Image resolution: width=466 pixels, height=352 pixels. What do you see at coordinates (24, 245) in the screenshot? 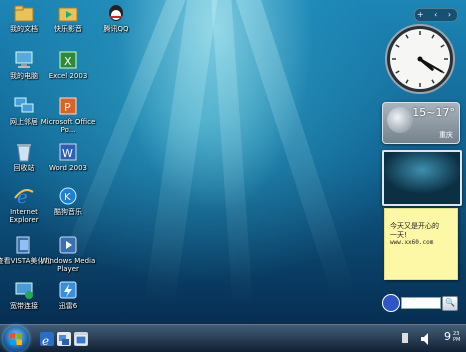
I see `vista-pack-icon` at bounding box center [24, 245].